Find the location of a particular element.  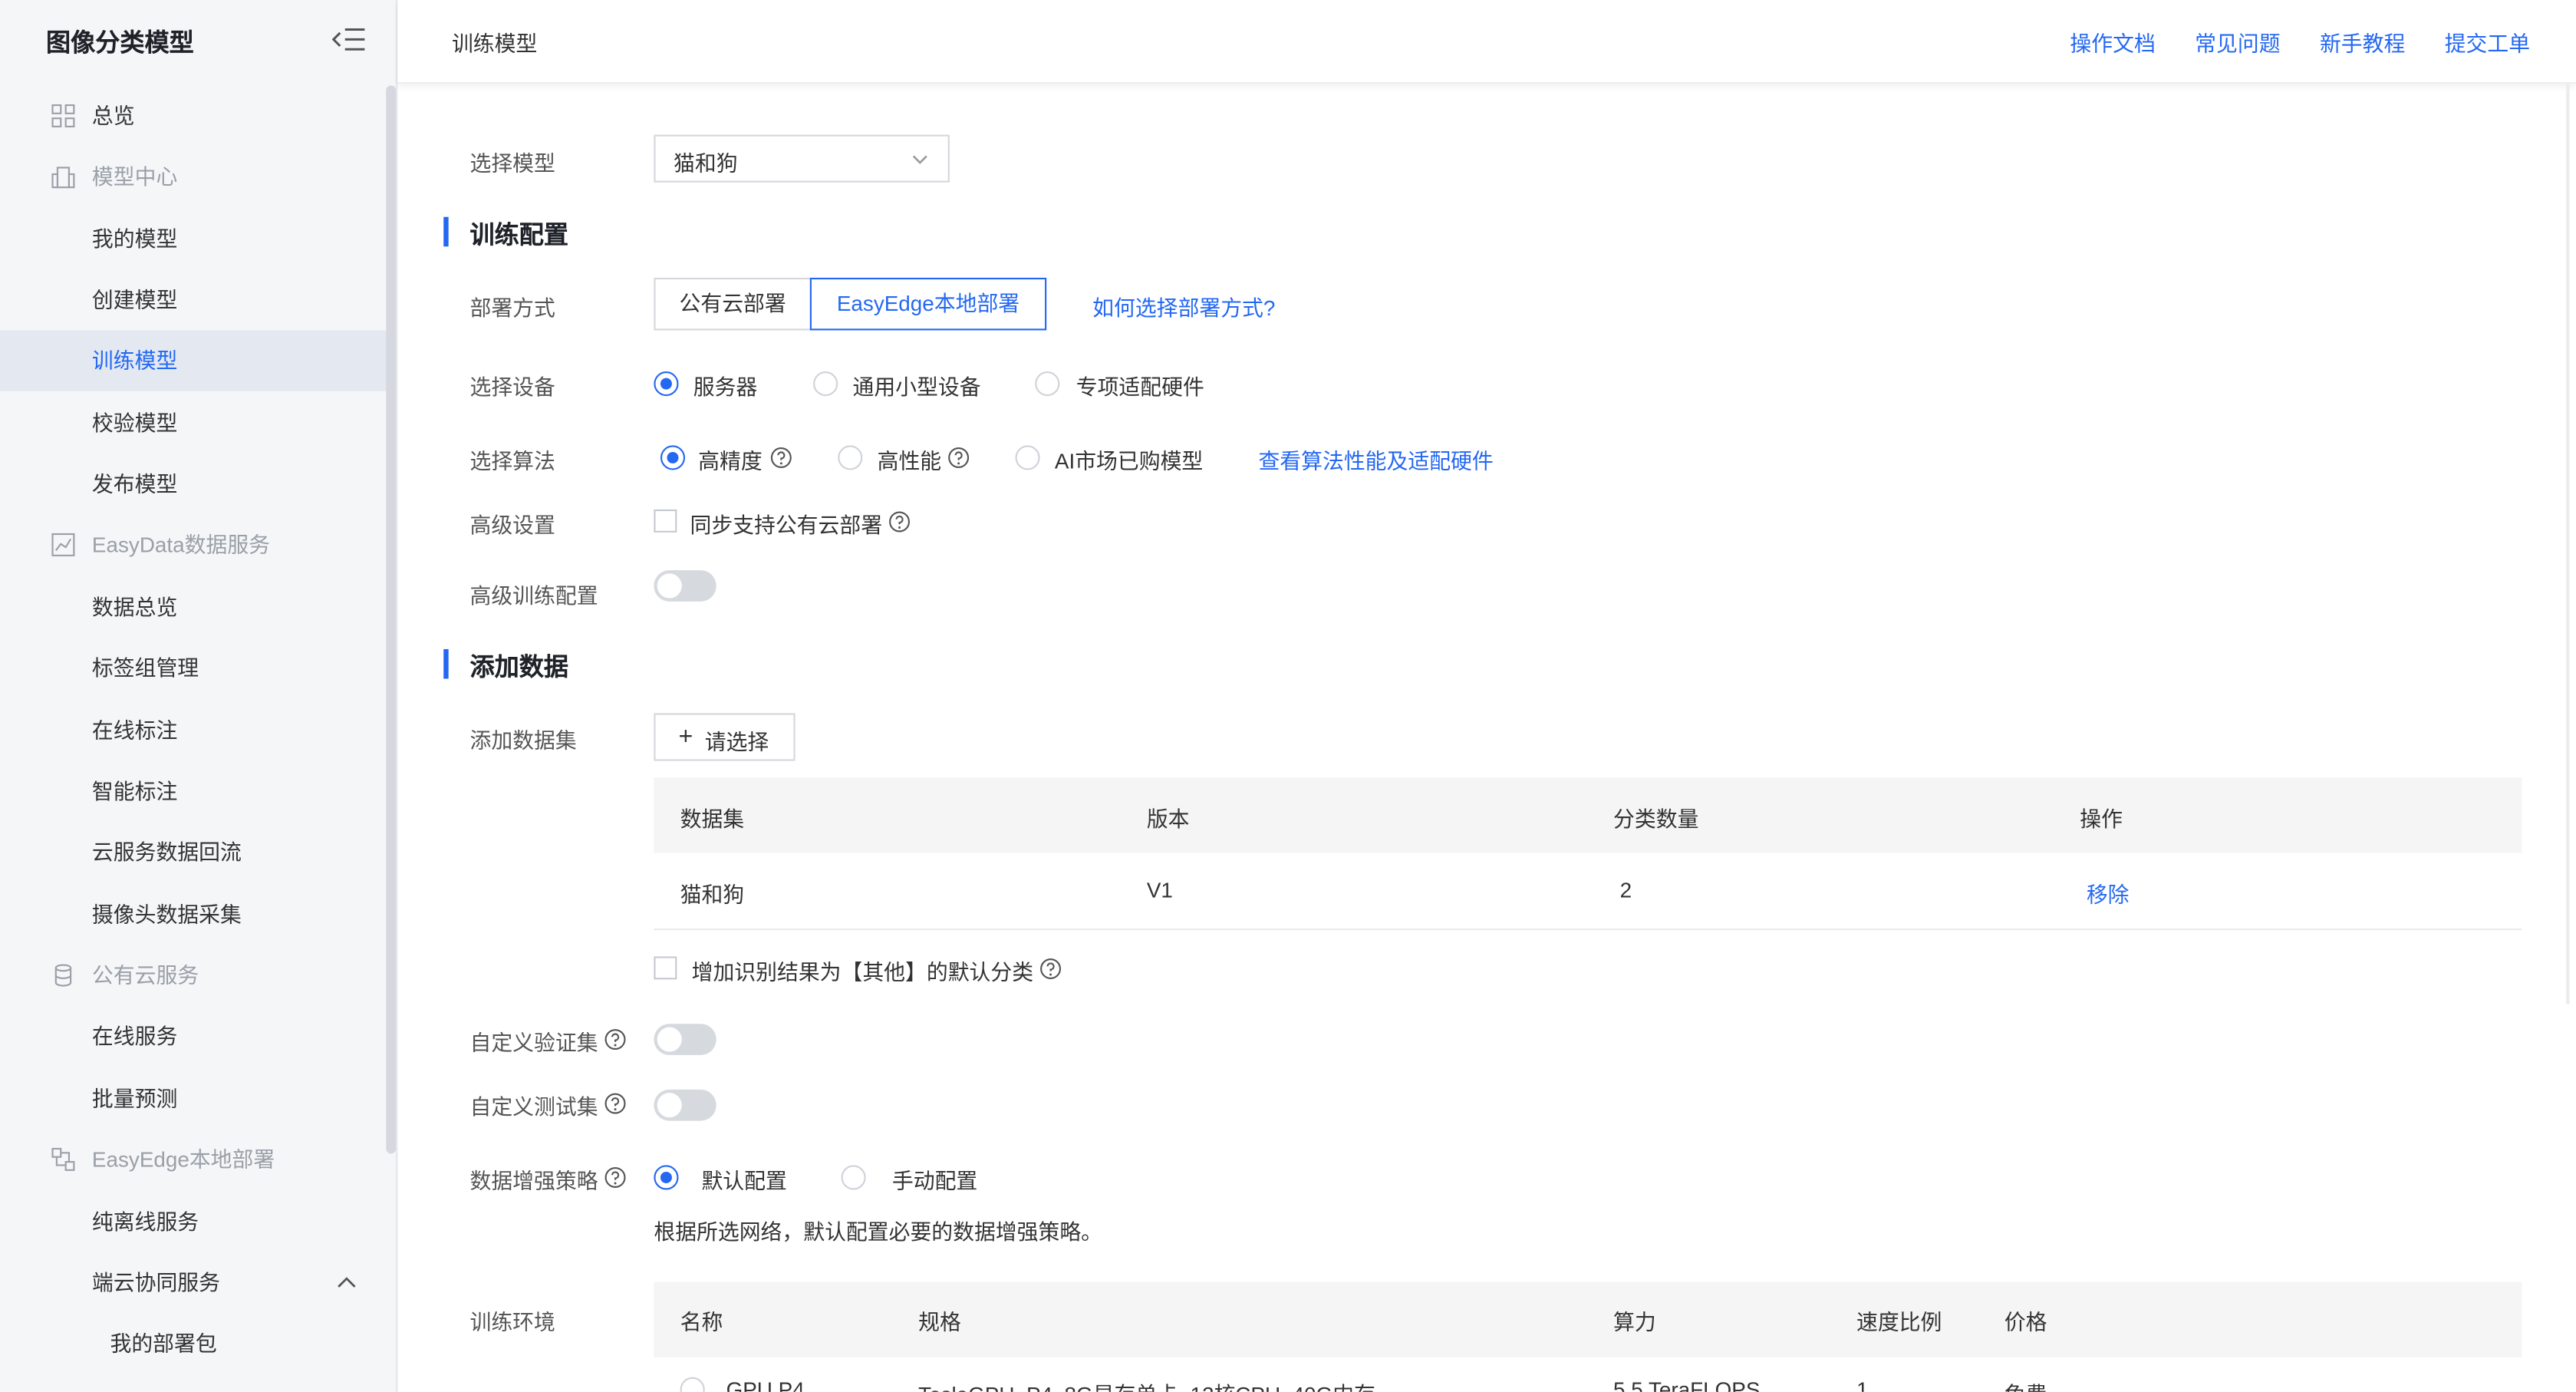

train-config-title: 训练配置 is located at coordinates (519, 236).